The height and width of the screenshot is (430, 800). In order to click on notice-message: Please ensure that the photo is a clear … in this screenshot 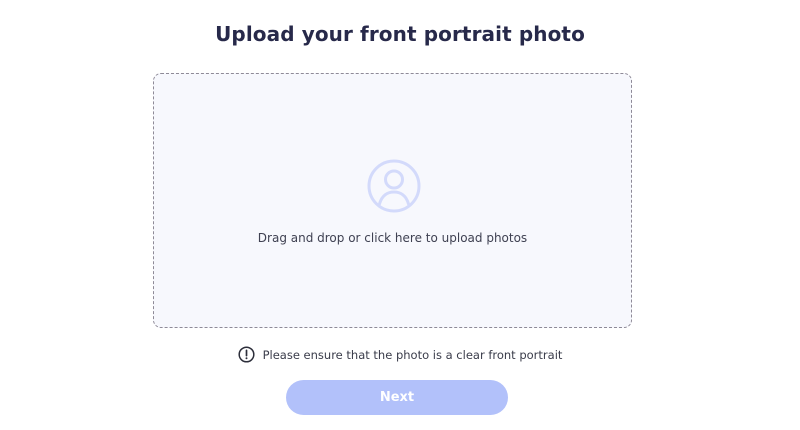, I will do `click(400, 354)`.